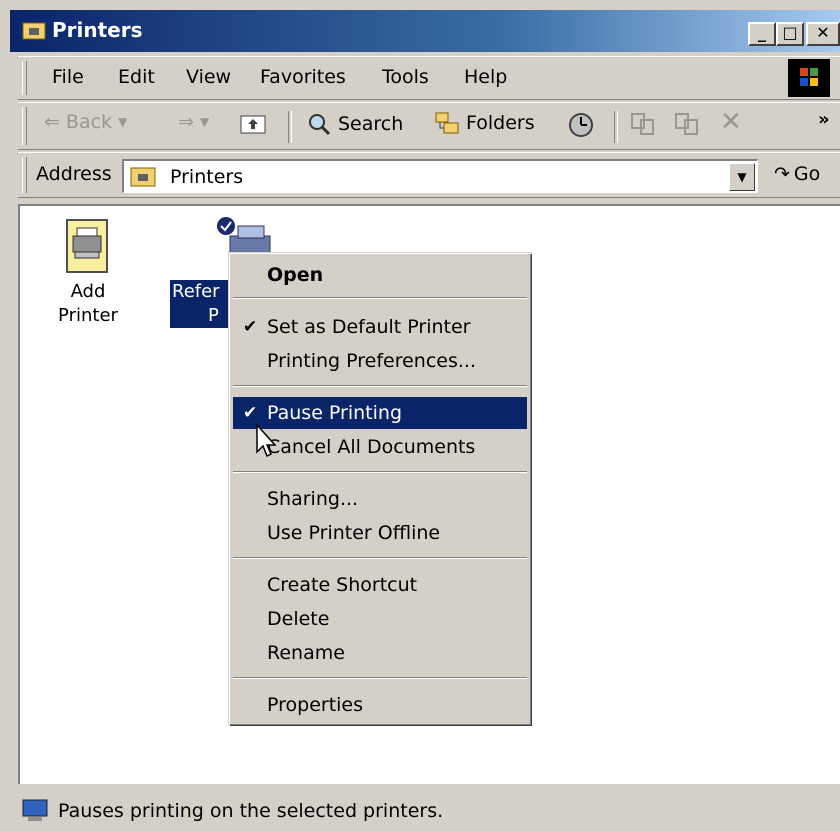  What do you see at coordinates (250, 327) in the screenshot?
I see `checkmark-icon: ✔` at bounding box center [250, 327].